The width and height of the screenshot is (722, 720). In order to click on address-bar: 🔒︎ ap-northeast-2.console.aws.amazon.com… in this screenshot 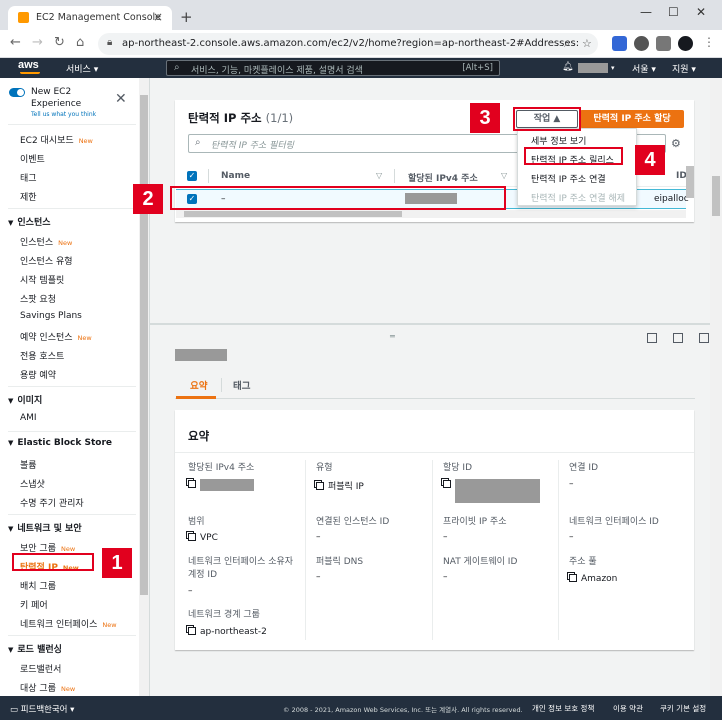, I will do `click(348, 44)`.